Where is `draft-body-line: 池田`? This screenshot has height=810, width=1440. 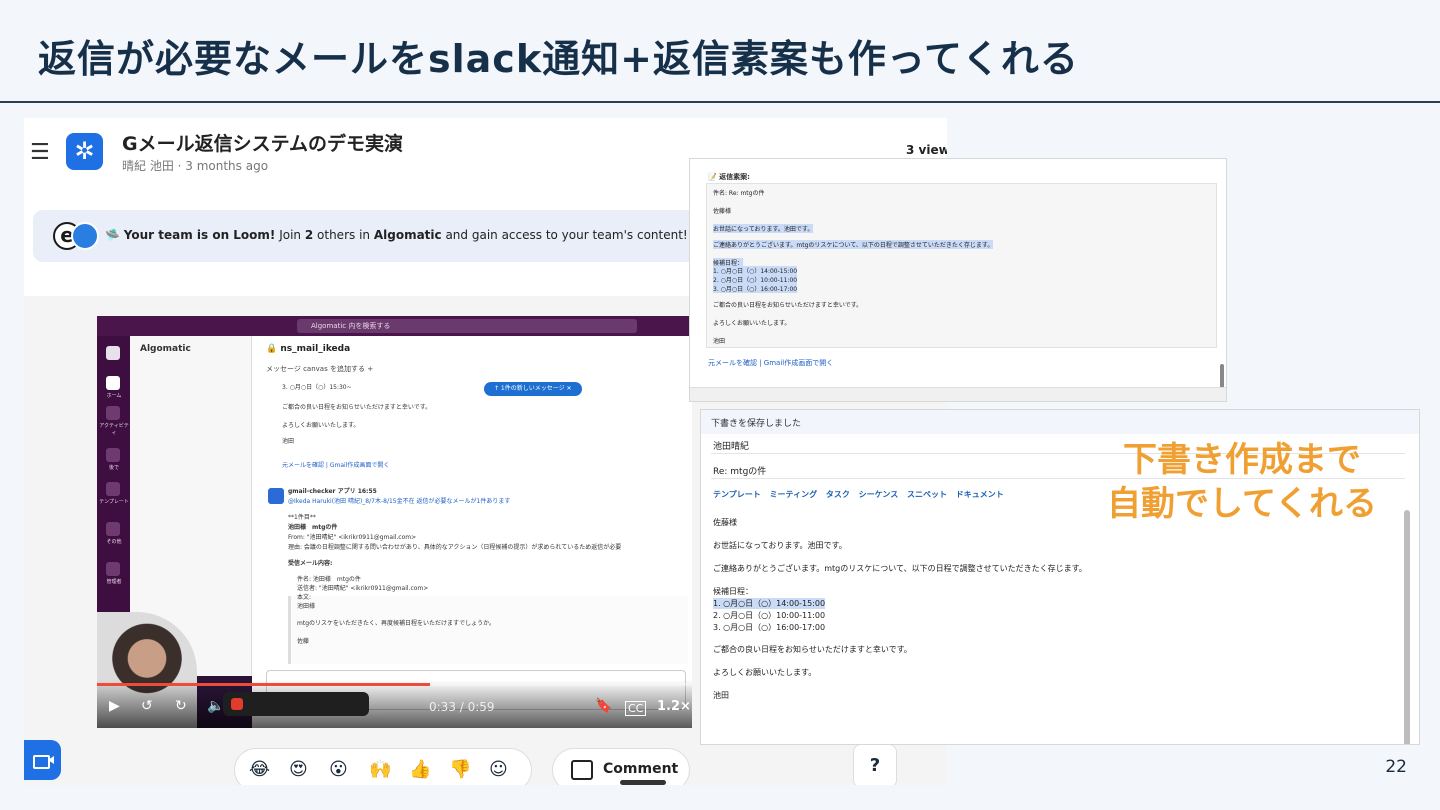
draft-body-line: 池田 is located at coordinates (721, 695).